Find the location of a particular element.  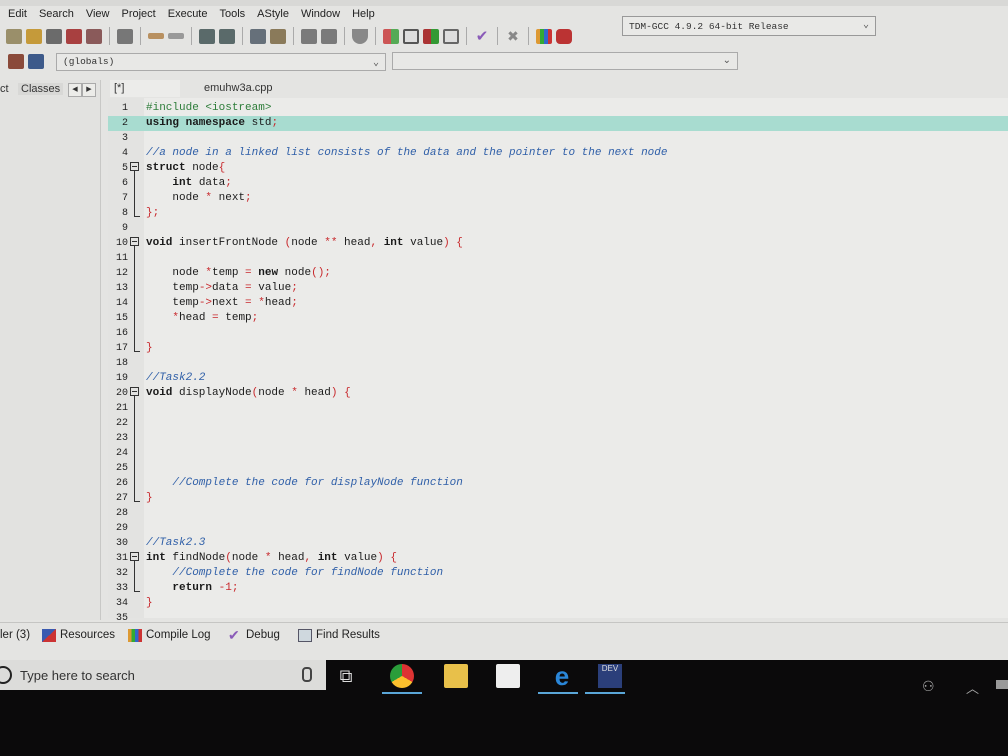

stop-icon: ✖ is located at coordinates (513, 36).